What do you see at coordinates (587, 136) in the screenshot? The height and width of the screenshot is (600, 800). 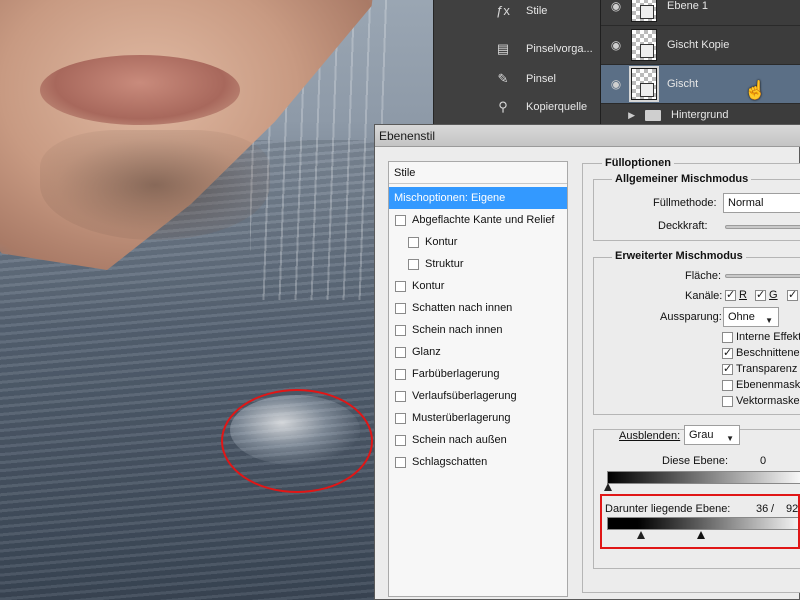 I see `dialog-title: Ebenenstil` at bounding box center [587, 136].